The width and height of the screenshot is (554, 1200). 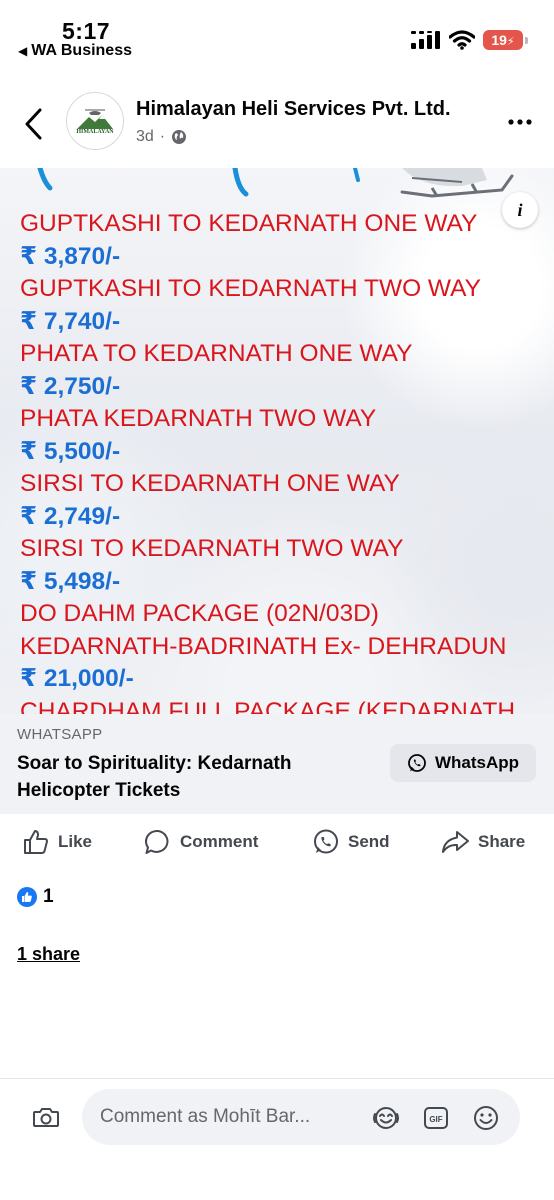 I want to click on status-indicators: 19⚡, so click(x=469, y=40).